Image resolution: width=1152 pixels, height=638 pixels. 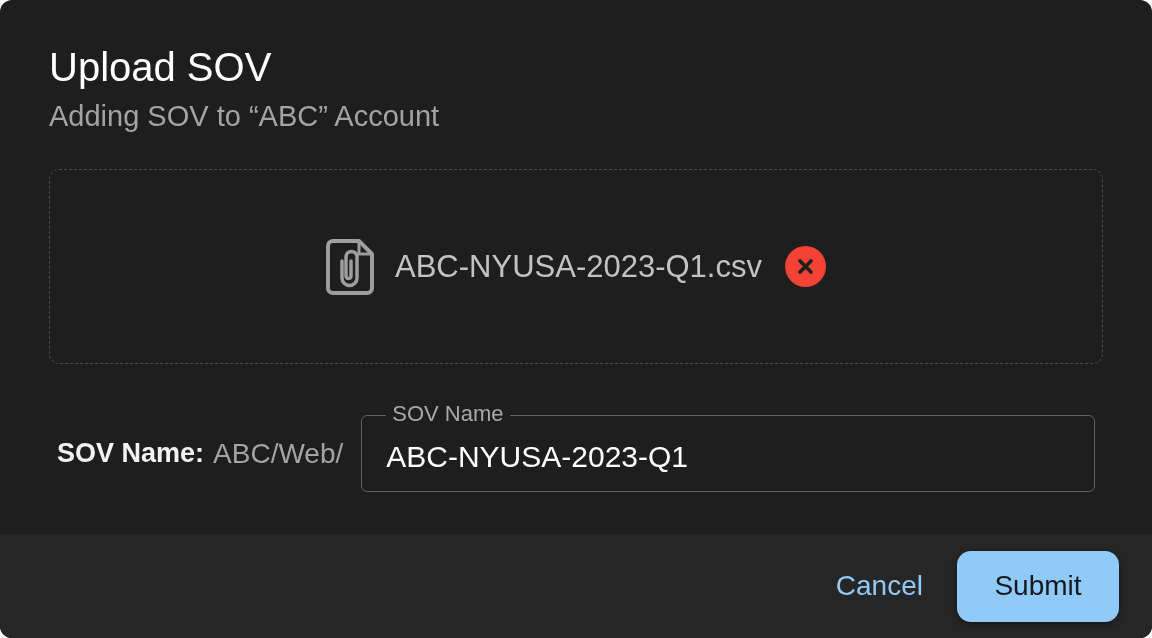 I want to click on dialog-subtitle: Adding SOV to “ABC” Account, so click(x=244, y=116).